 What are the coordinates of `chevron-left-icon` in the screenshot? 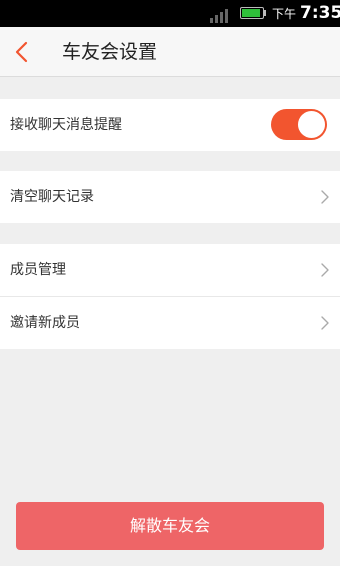 It's located at (23, 52).